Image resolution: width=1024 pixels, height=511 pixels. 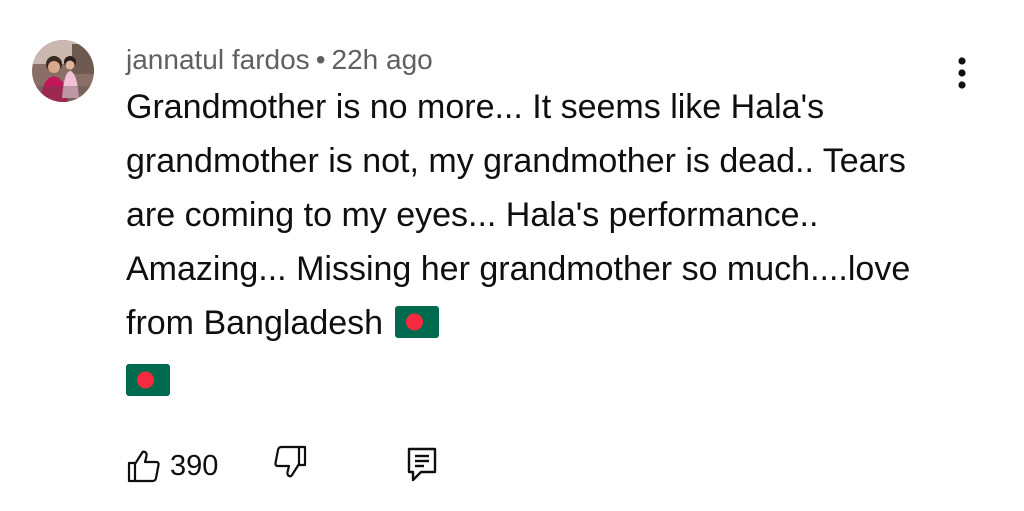 I want to click on thumbs-up-icon, so click(x=143, y=466).